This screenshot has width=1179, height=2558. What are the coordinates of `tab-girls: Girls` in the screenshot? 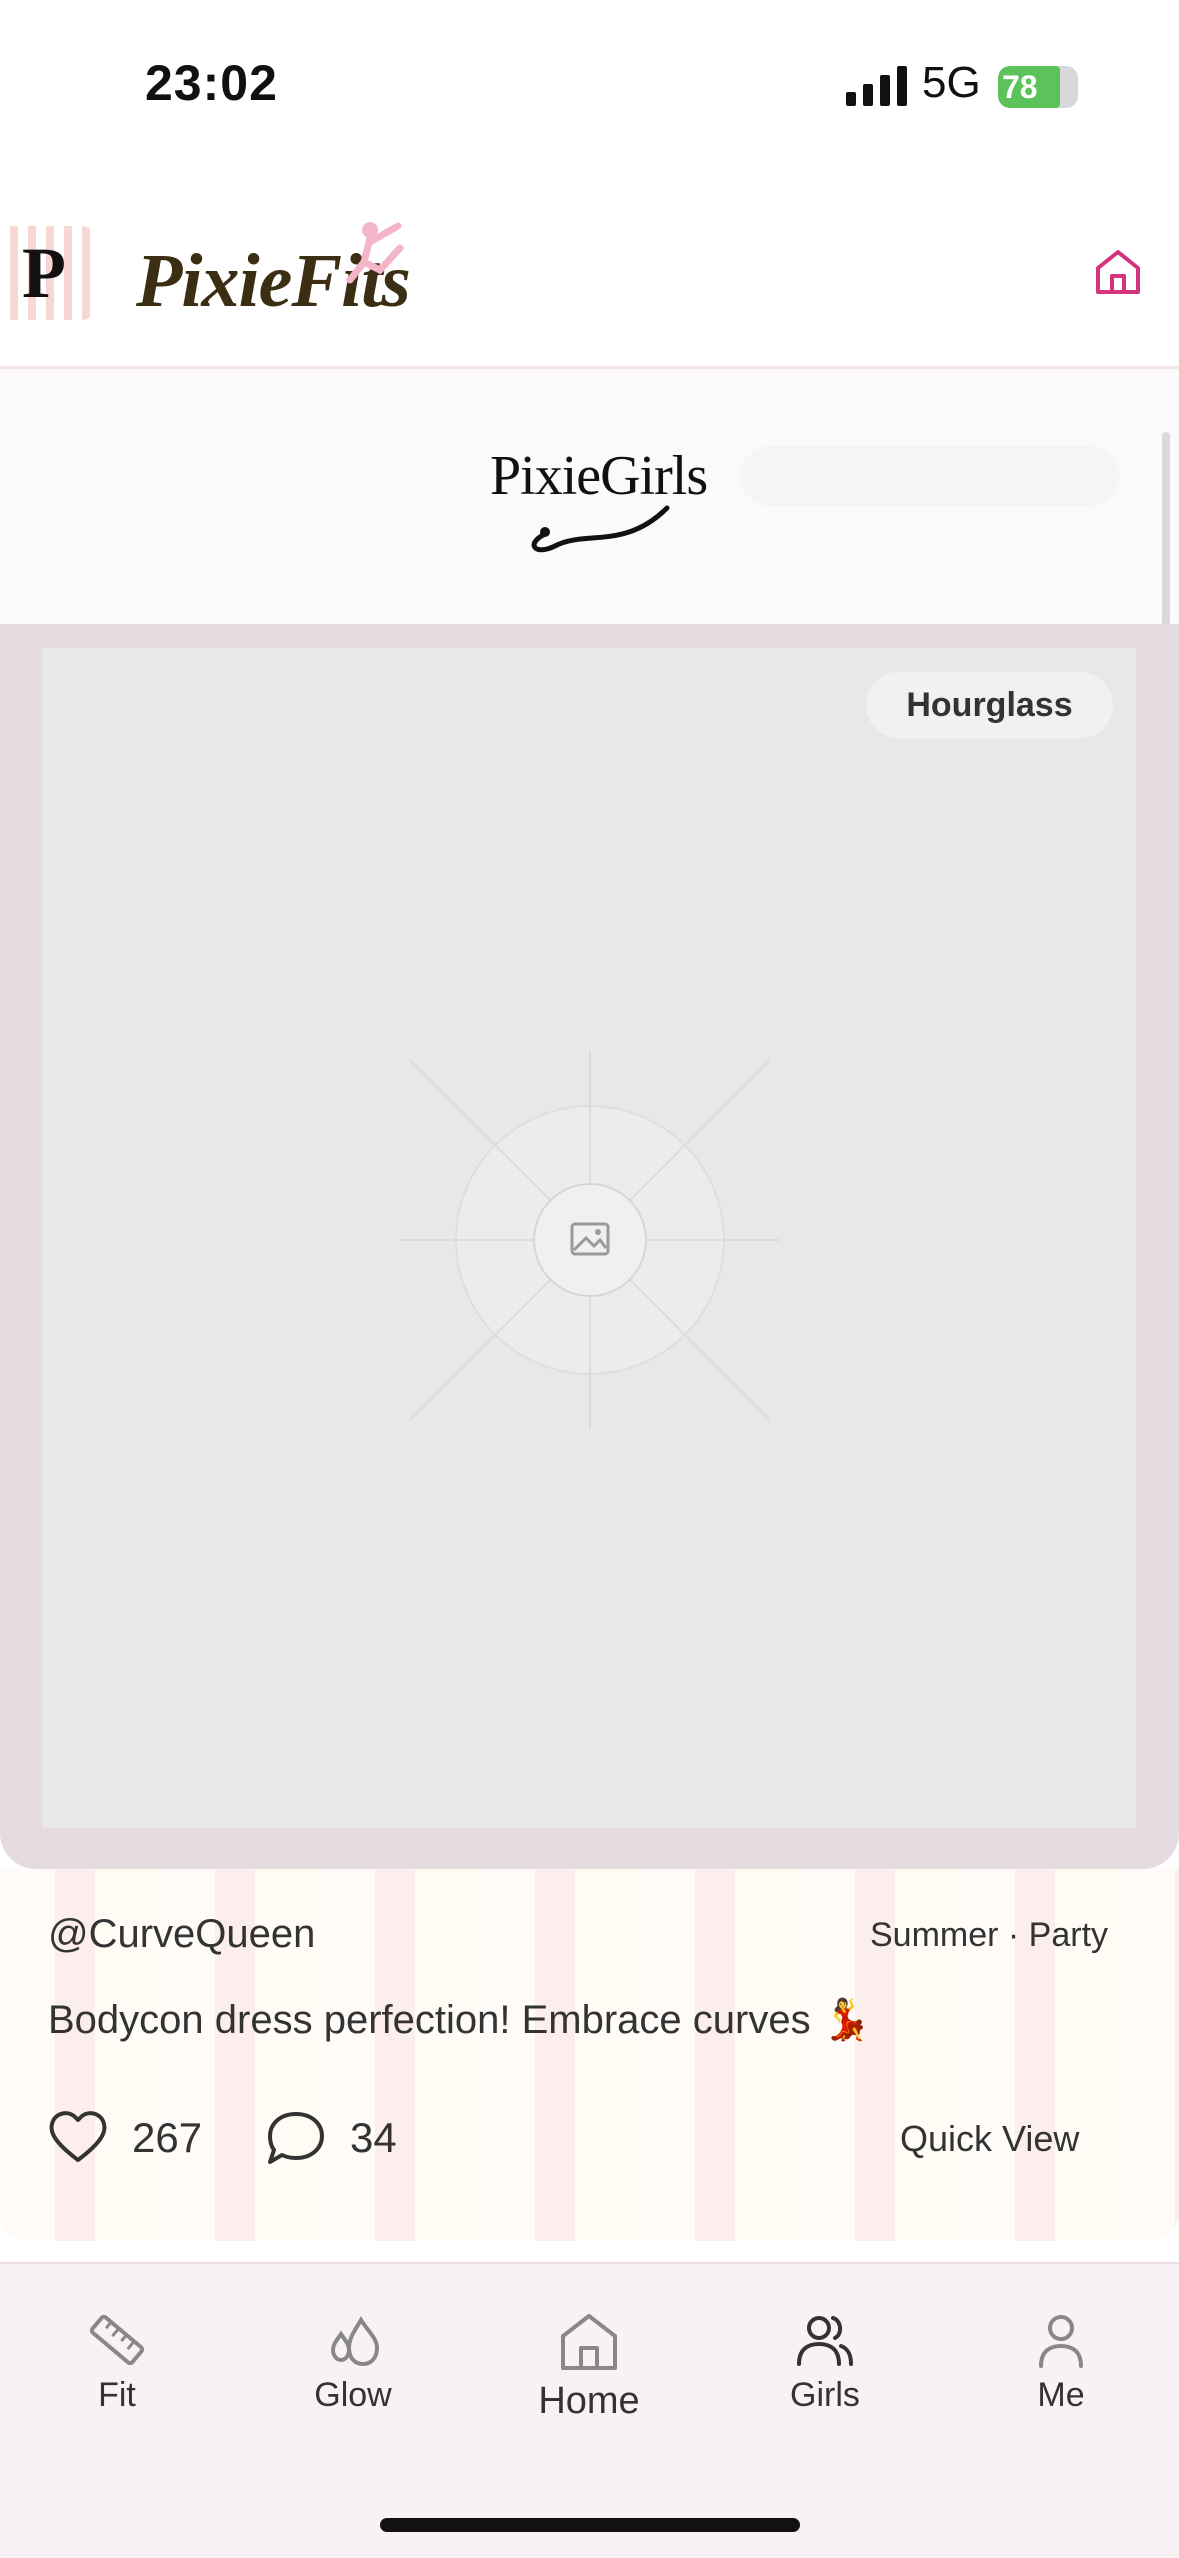 It's located at (825, 2362).